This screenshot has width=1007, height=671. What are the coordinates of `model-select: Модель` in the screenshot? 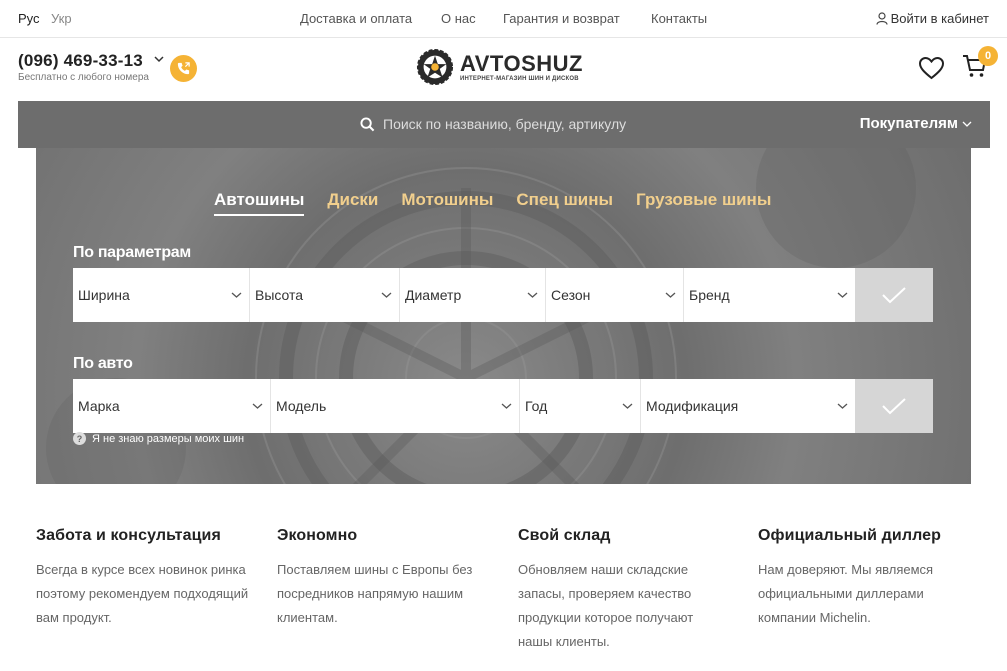 It's located at (395, 406).